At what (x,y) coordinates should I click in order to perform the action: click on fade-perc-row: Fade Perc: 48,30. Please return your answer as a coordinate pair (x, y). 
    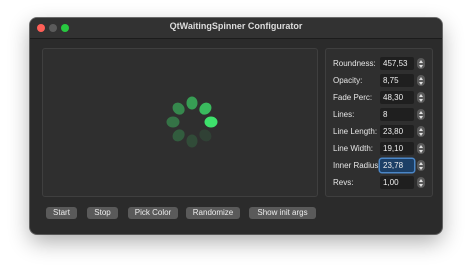
    Looking at the image, I should click on (380, 98).